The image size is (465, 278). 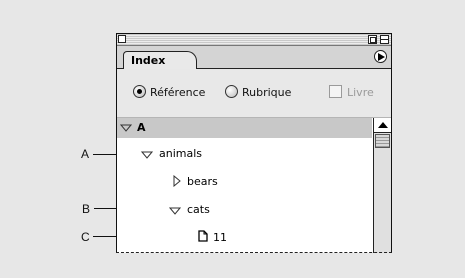 I want to click on scroll-up-arrow-icon, so click(x=382, y=125).